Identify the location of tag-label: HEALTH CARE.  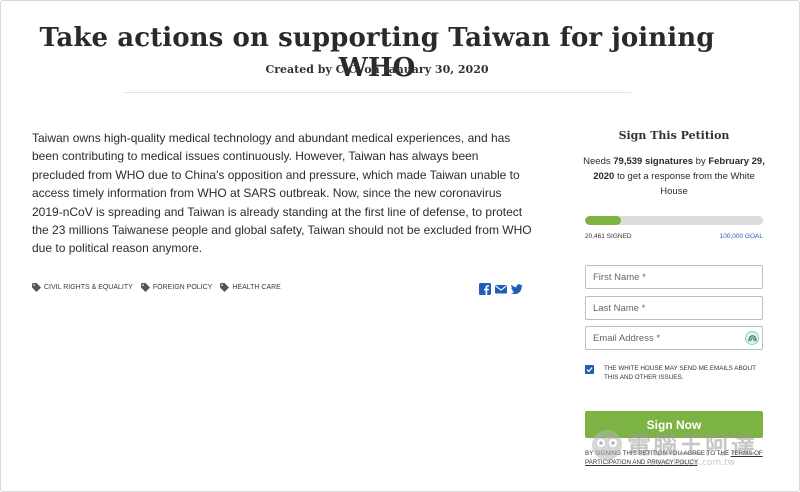
(256, 287).